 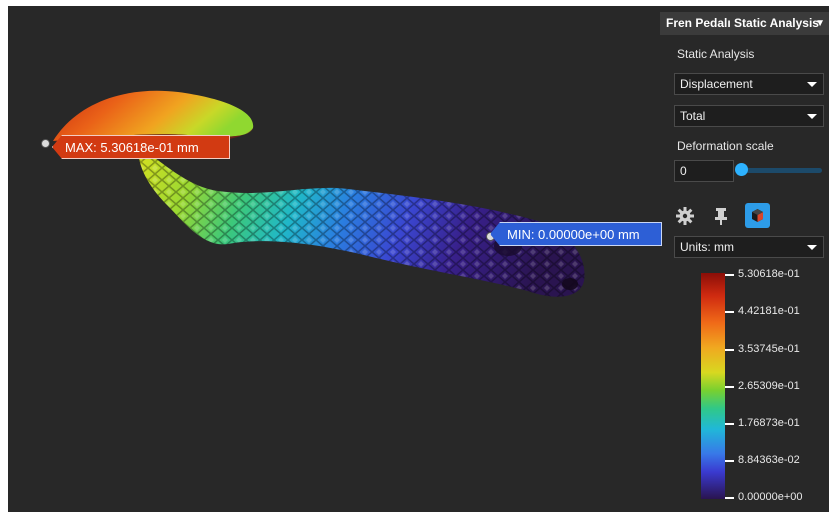 What do you see at coordinates (716, 84) in the screenshot?
I see `result-type-value: Displacement` at bounding box center [716, 84].